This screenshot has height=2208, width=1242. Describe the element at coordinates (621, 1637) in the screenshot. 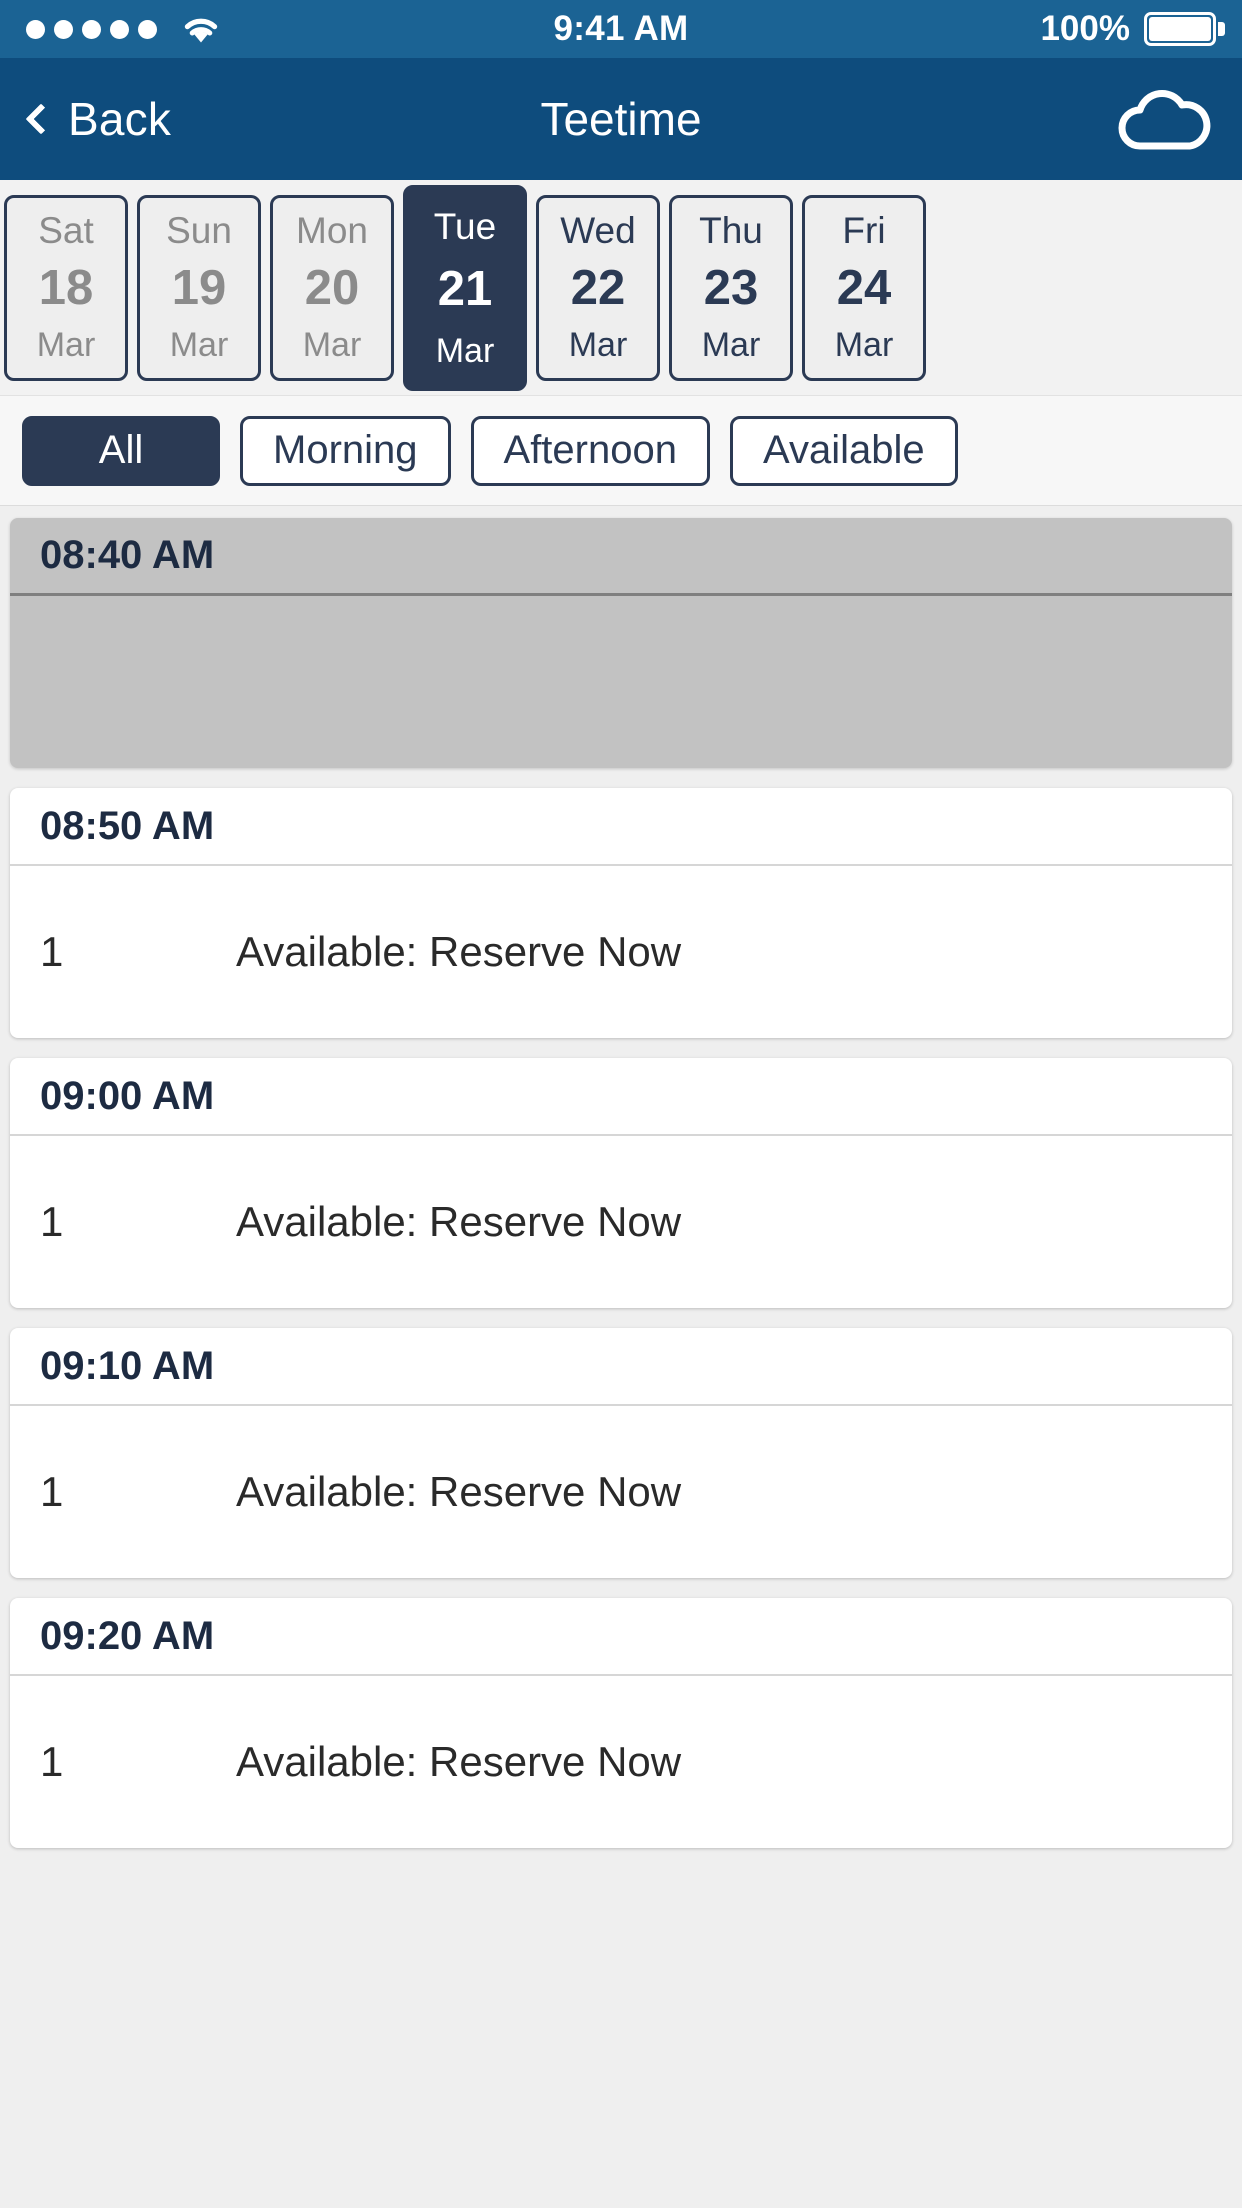

I see `slot-time-label: 09:20 AM` at that location.